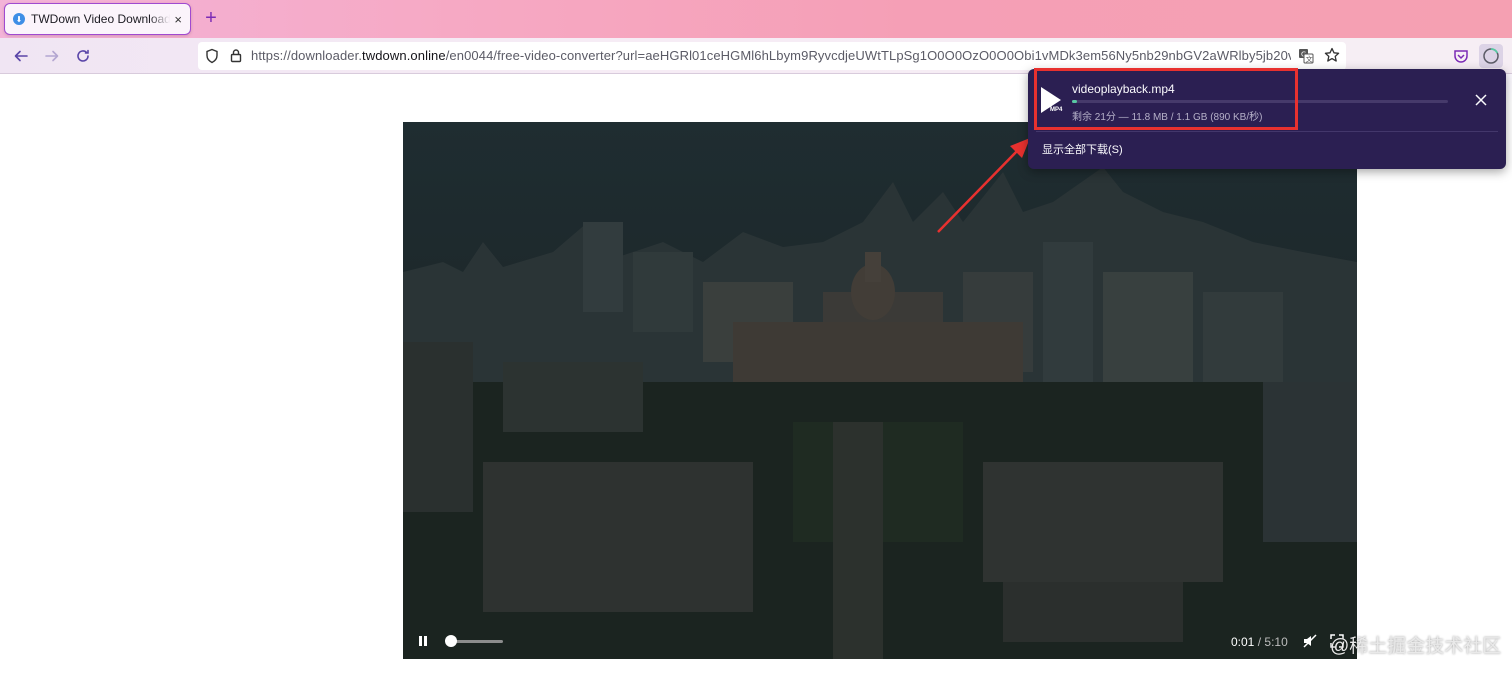  What do you see at coordinates (307, 55) in the screenshot?
I see `url-prefix: https://downloader.` at bounding box center [307, 55].